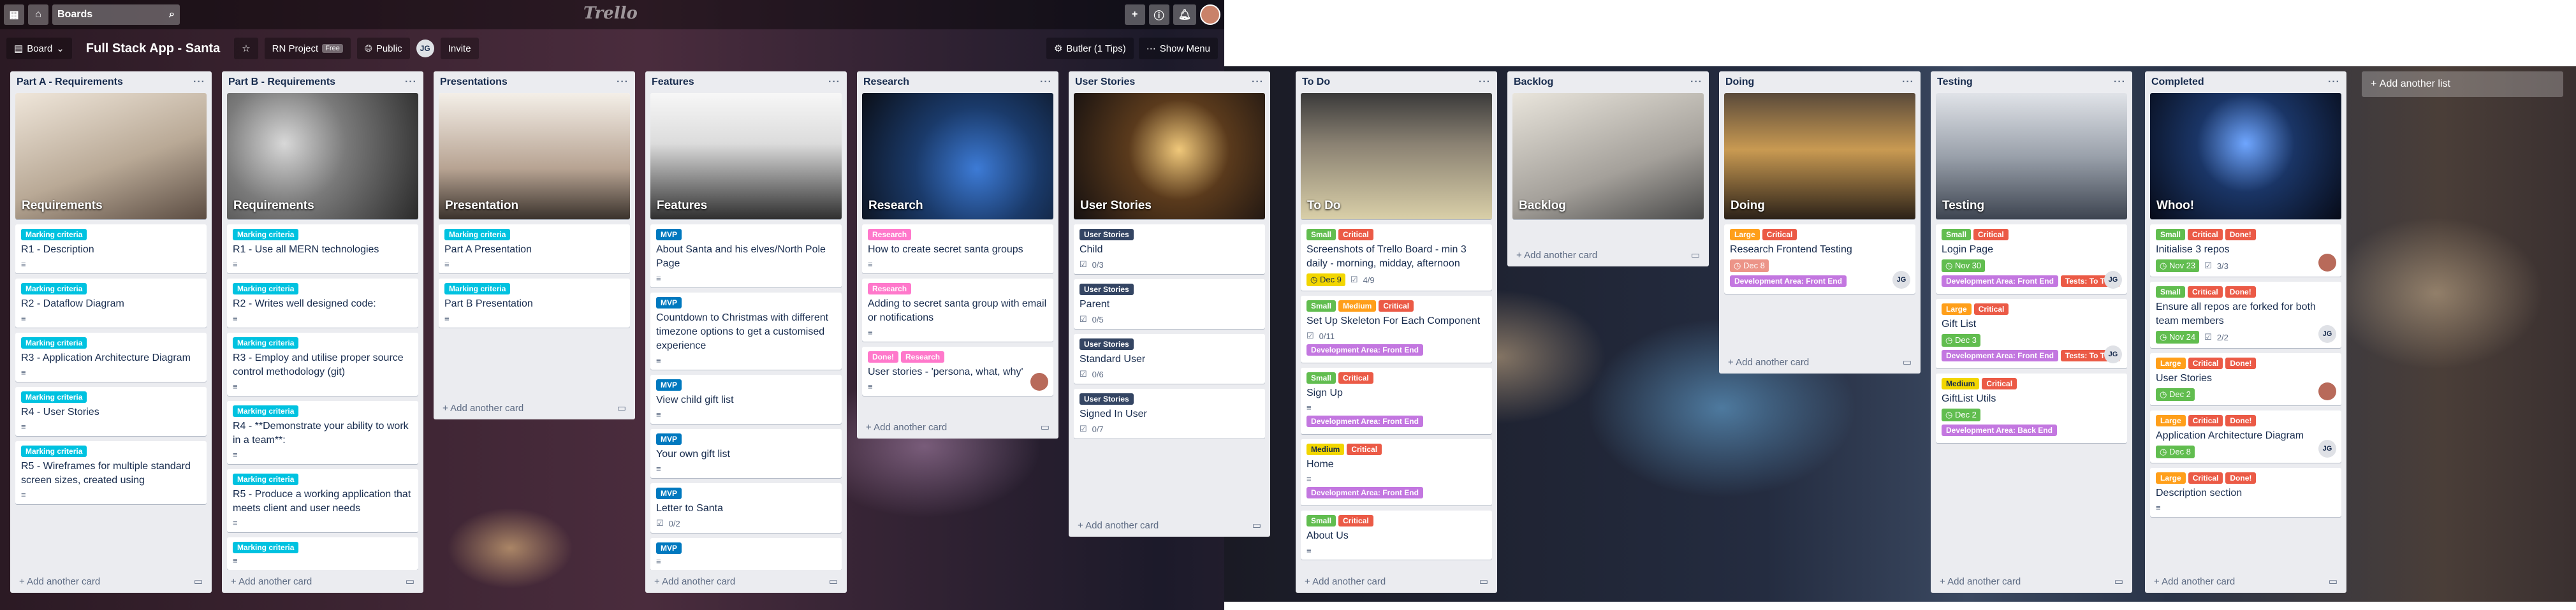 This screenshot has height=610, width=2576. Describe the element at coordinates (1533, 82) in the screenshot. I see `list-title: Backlog` at that location.